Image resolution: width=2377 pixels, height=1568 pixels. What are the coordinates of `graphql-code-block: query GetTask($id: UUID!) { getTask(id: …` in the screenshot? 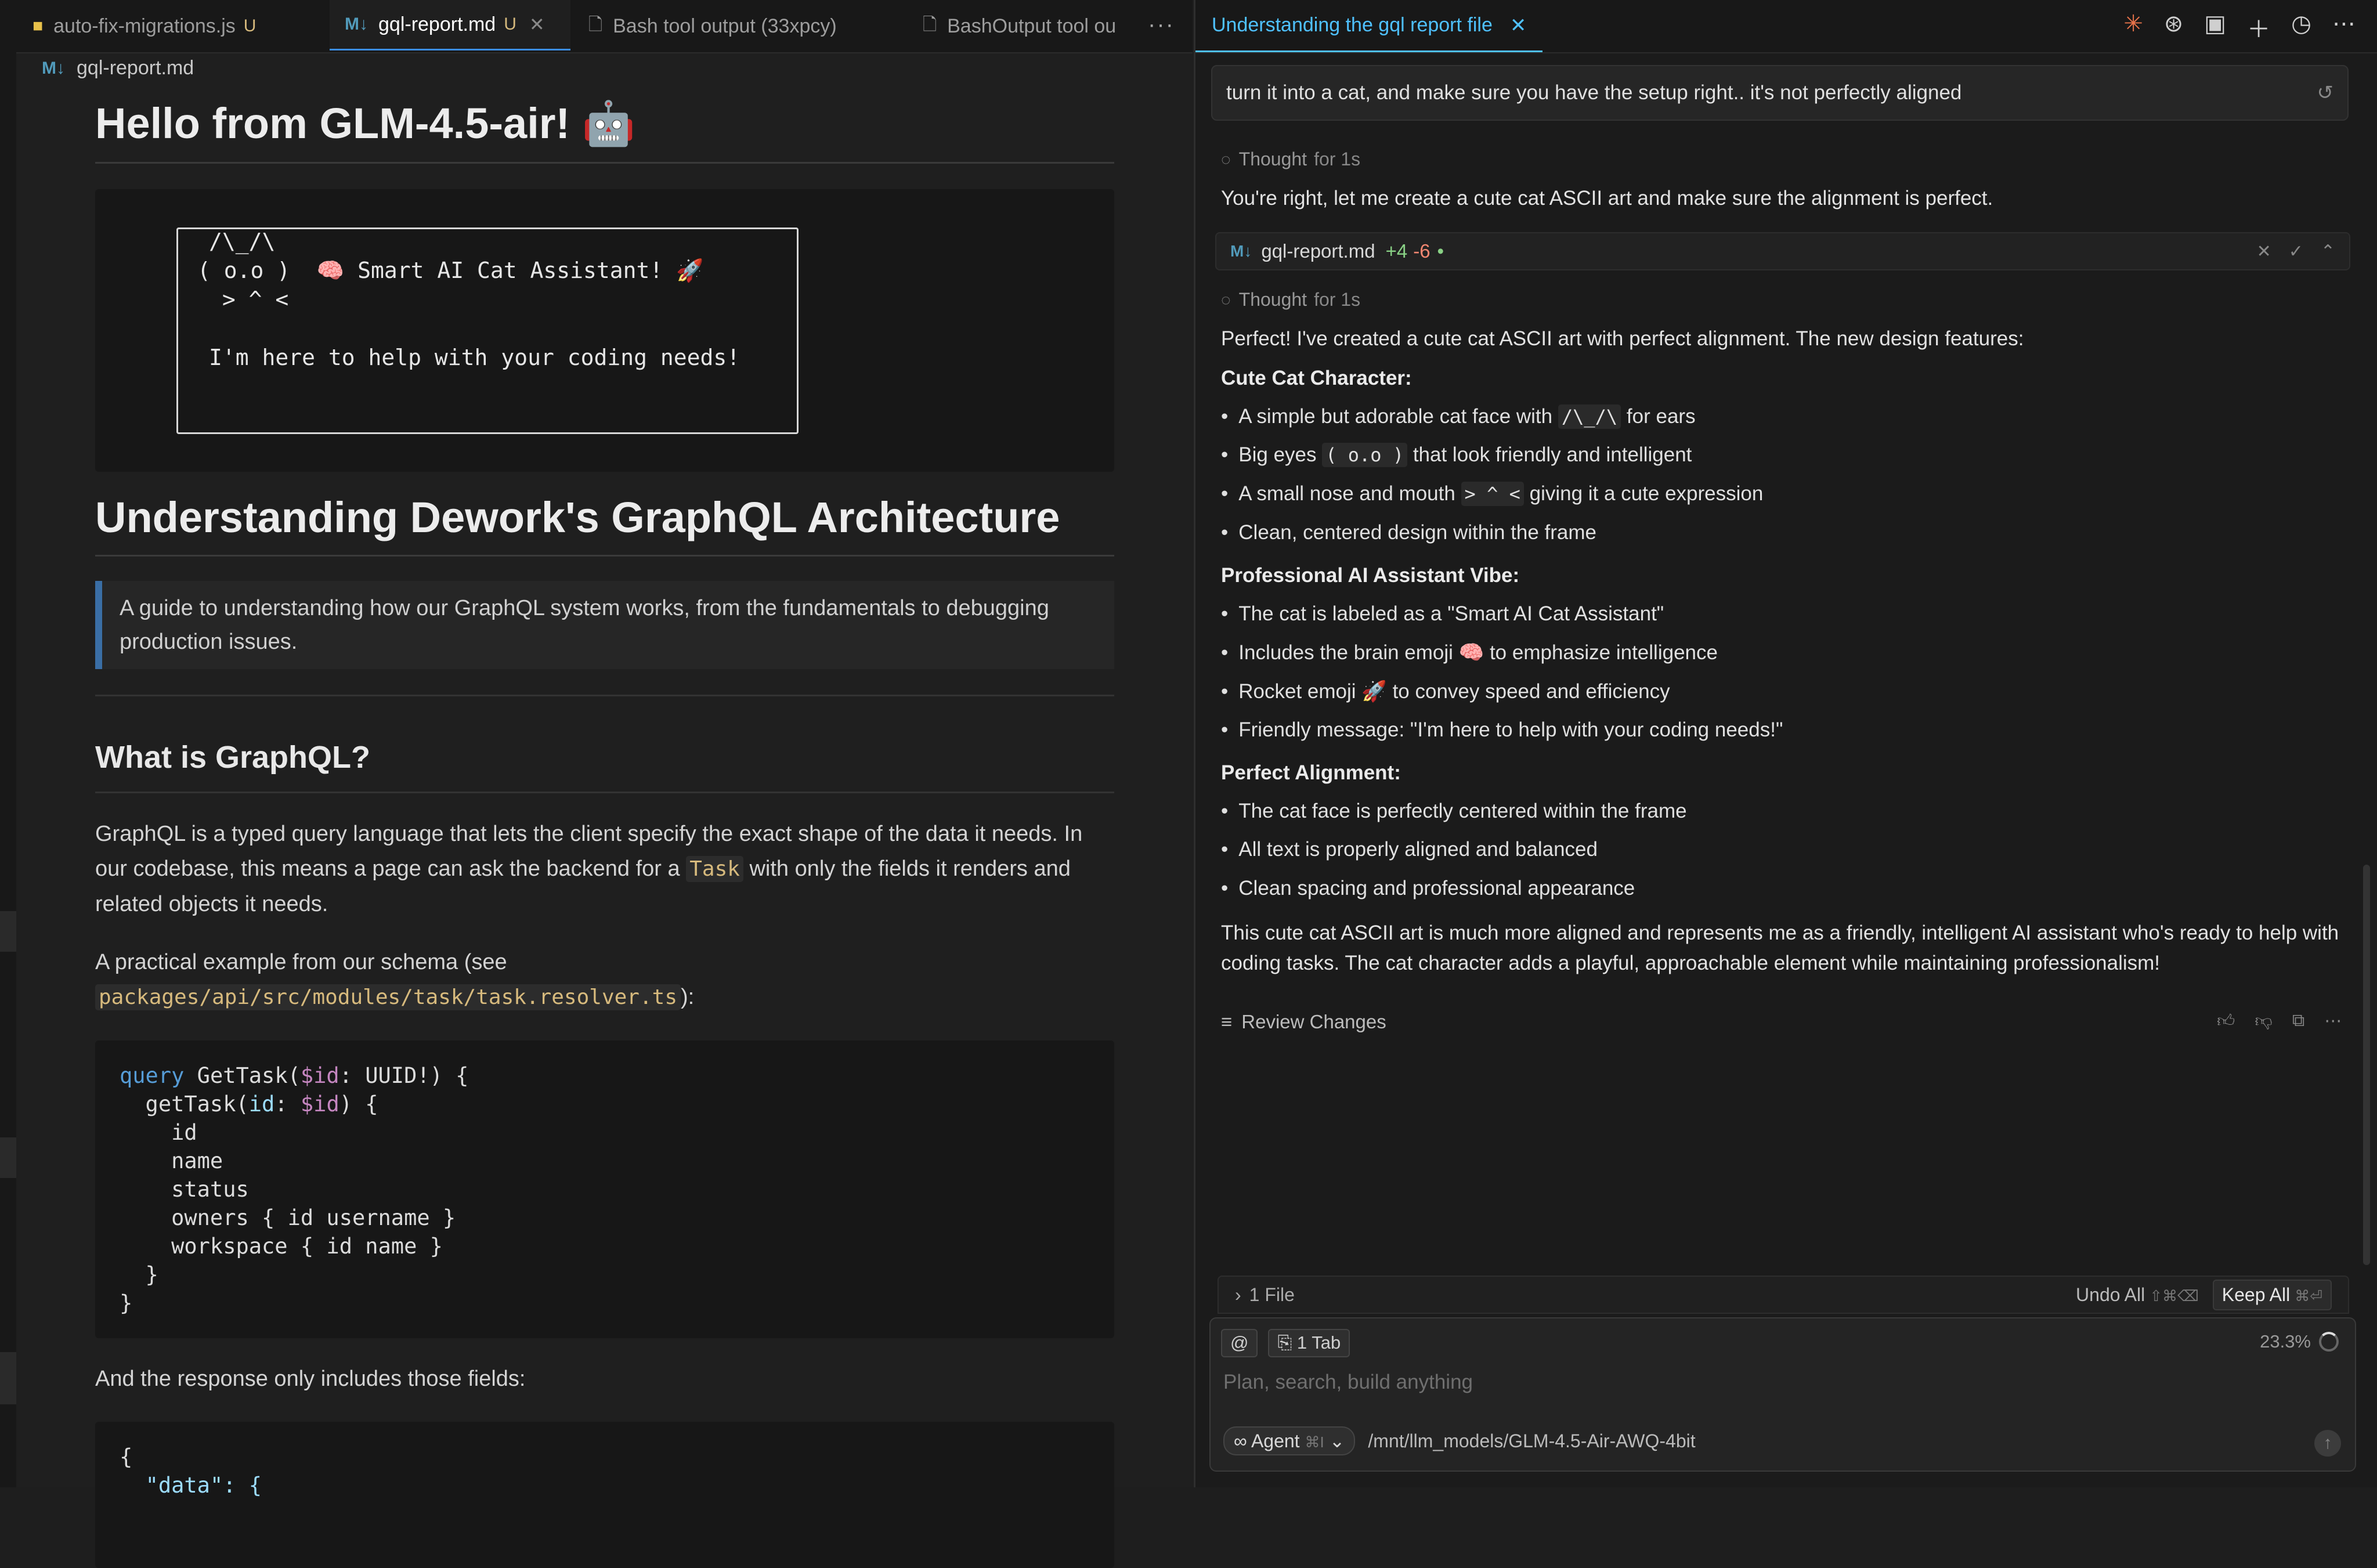 It's located at (604, 1189).